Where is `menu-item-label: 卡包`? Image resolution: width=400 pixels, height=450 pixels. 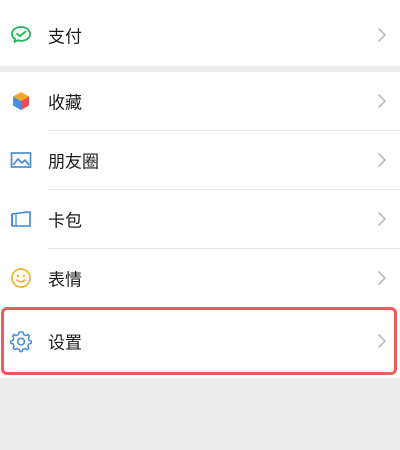
menu-item-label: 卡包 is located at coordinates (65, 221).